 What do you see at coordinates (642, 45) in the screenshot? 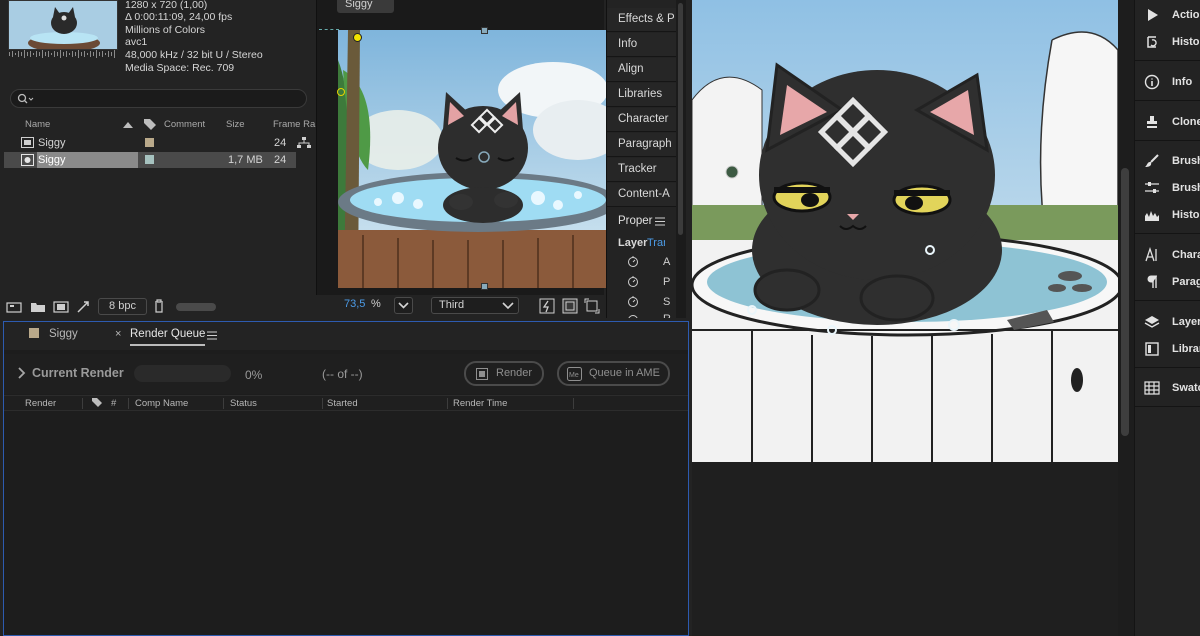
I see `panel-info: Info` at bounding box center [642, 45].